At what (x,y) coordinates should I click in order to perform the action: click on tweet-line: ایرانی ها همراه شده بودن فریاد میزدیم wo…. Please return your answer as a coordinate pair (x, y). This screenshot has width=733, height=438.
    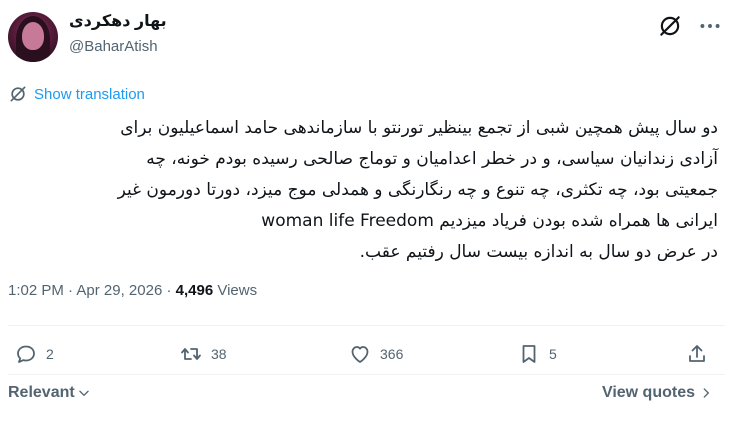
    Looking at the image, I should click on (489, 221).